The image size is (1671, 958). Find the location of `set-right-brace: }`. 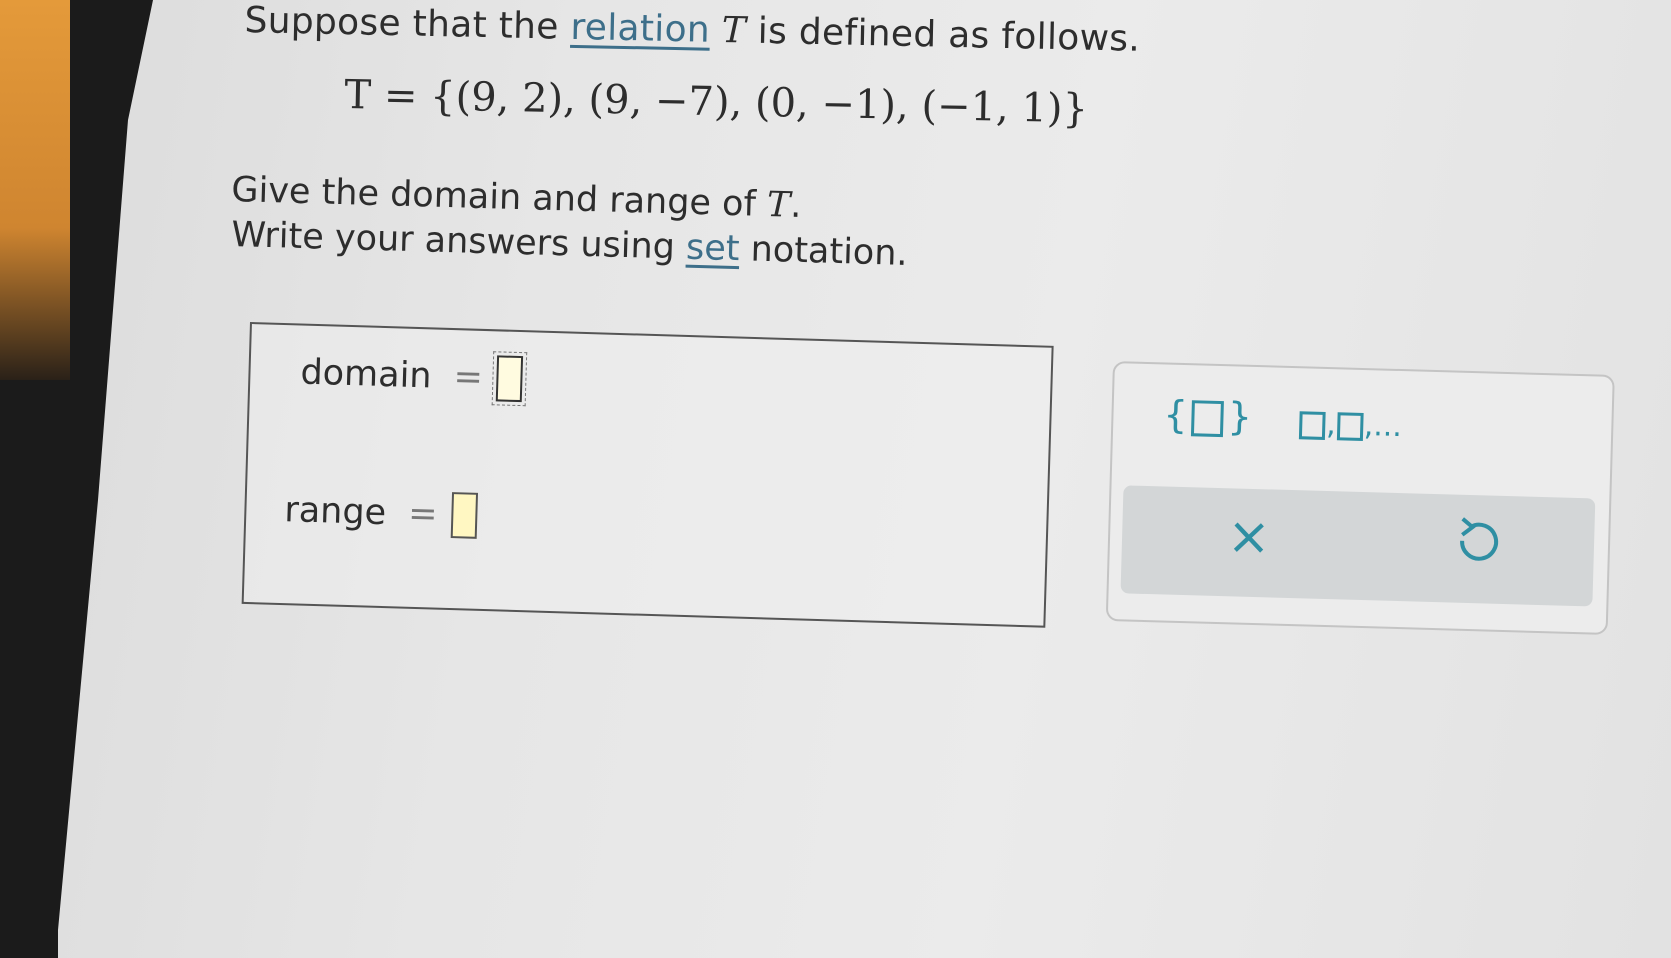

set-right-brace: } is located at coordinates (1240, 416).